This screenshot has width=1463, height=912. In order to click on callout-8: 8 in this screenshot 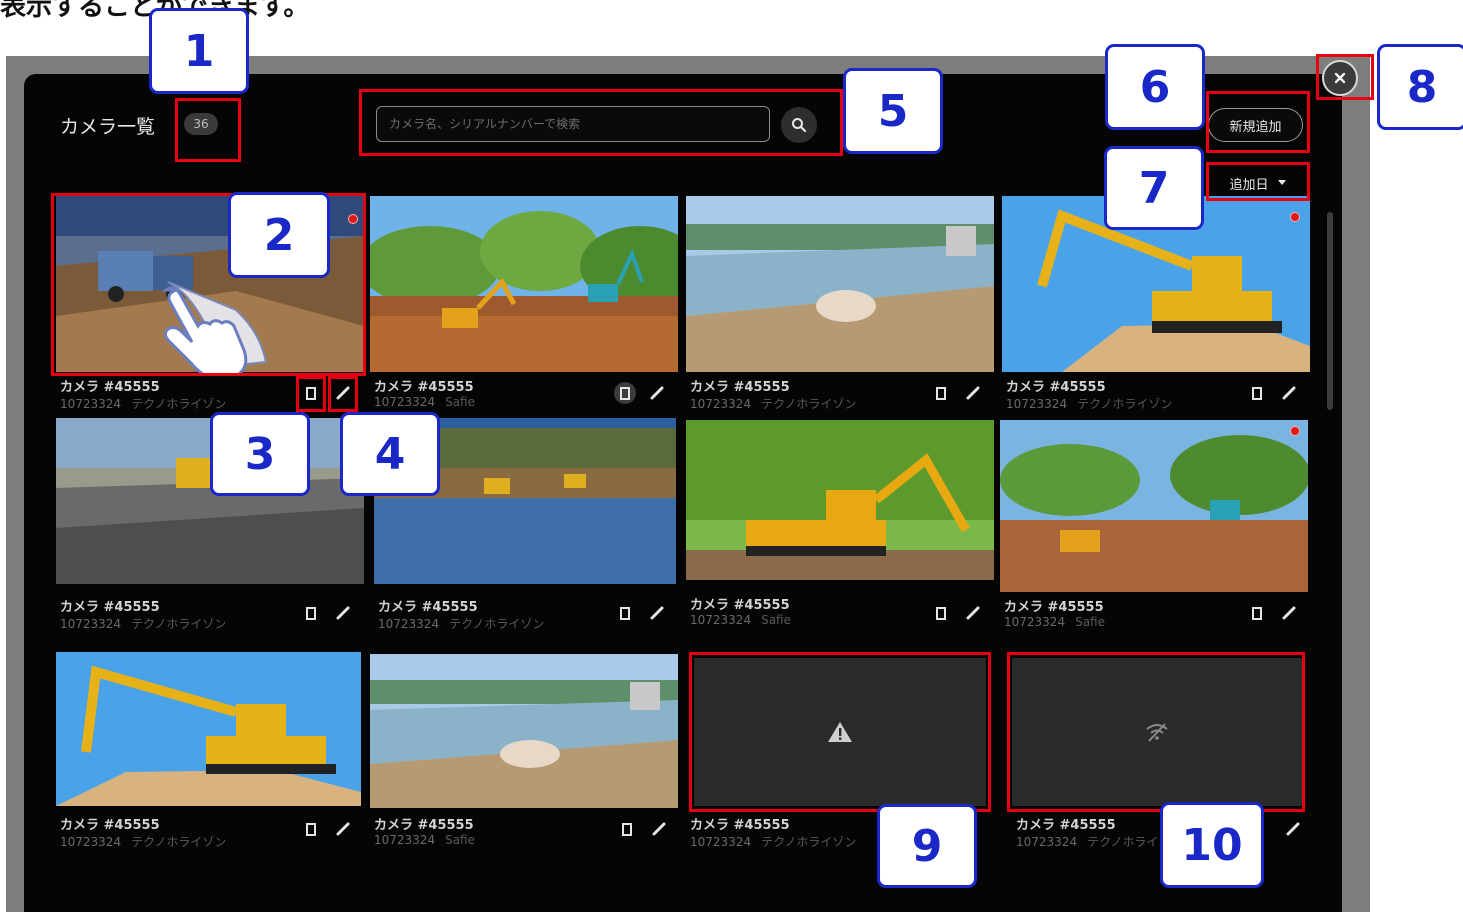, I will do `click(1420, 87)`.